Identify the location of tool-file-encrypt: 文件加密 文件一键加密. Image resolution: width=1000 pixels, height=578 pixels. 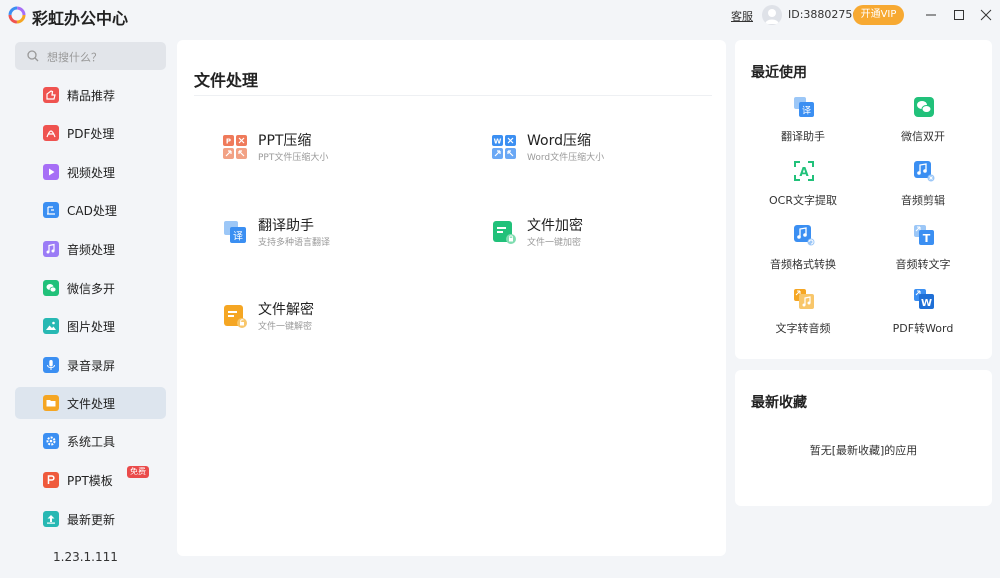
(601, 236).